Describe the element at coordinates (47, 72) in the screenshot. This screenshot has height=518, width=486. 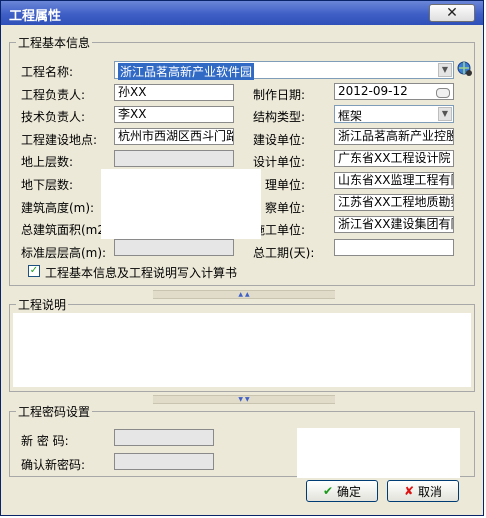
I see `project-name-label: 工程名称:` at that location.